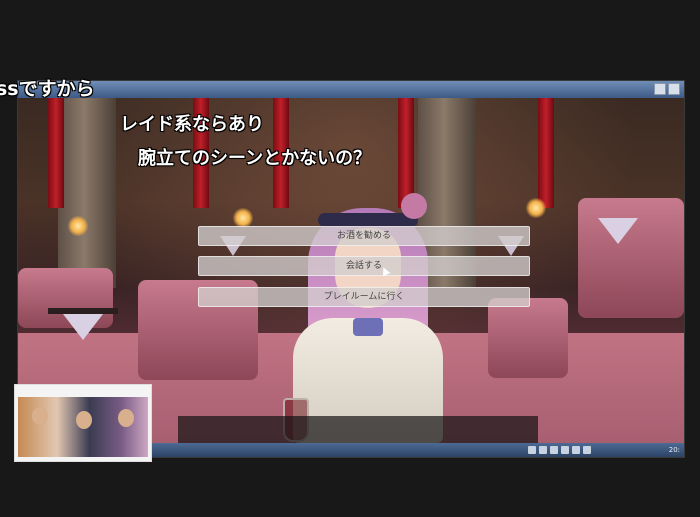 The width and height of the screenshot is (700, 517). What do you see at coordinates (351, 89) in the screenshot?
I see `window-titlebar` at bounding box center [351, 89].